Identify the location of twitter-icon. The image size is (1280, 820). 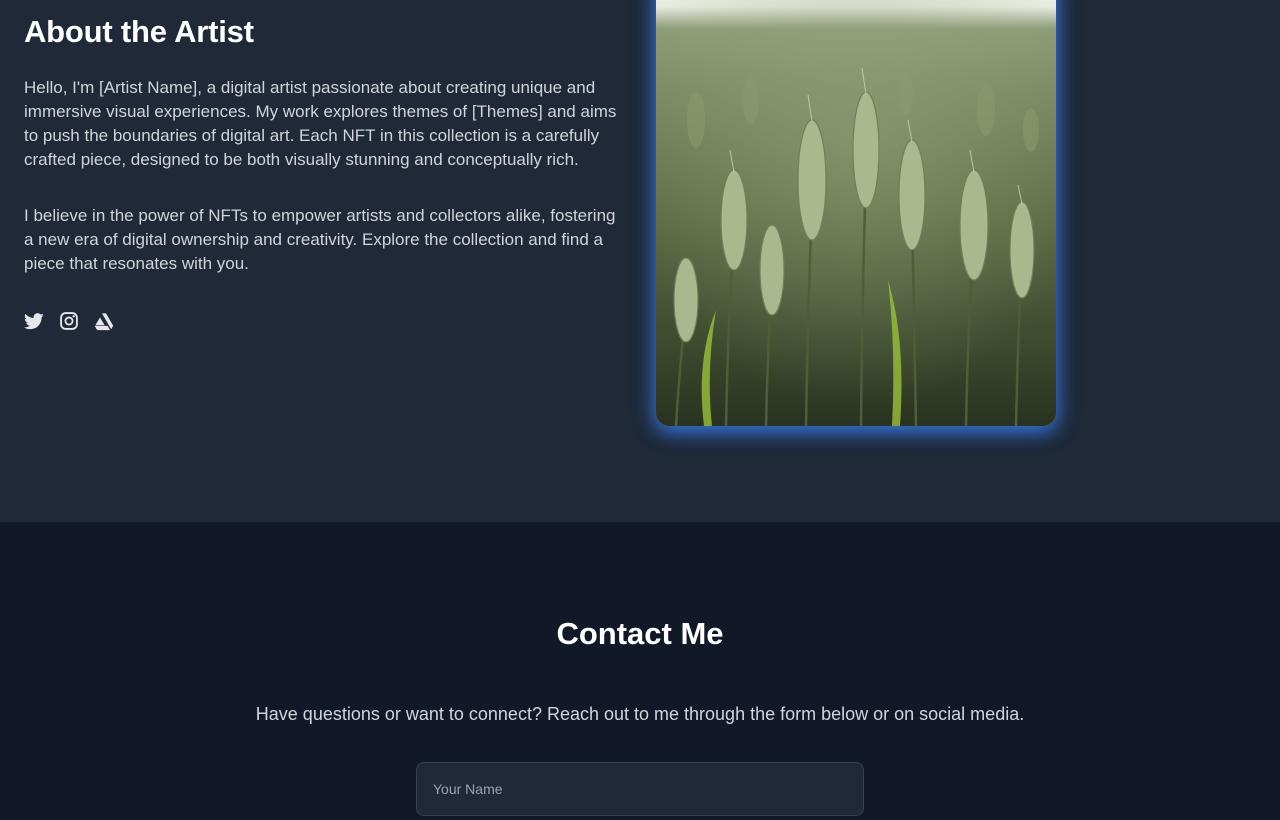
(34, 321).